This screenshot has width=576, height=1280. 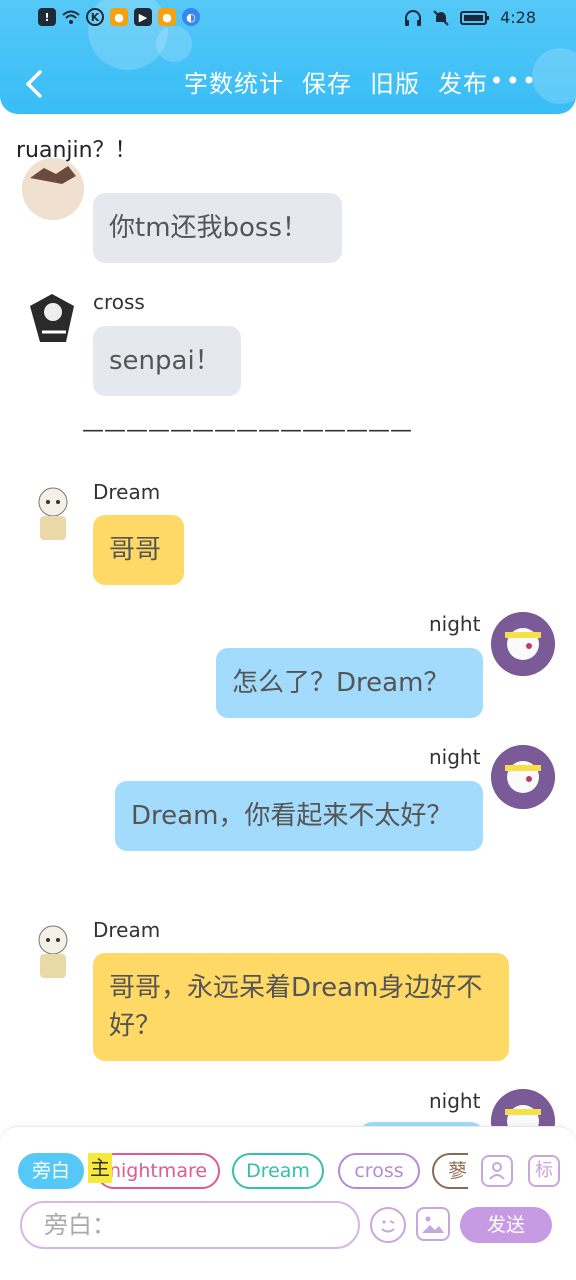 I want to click on tag-icon: 标, so click(x=544, y=1171).